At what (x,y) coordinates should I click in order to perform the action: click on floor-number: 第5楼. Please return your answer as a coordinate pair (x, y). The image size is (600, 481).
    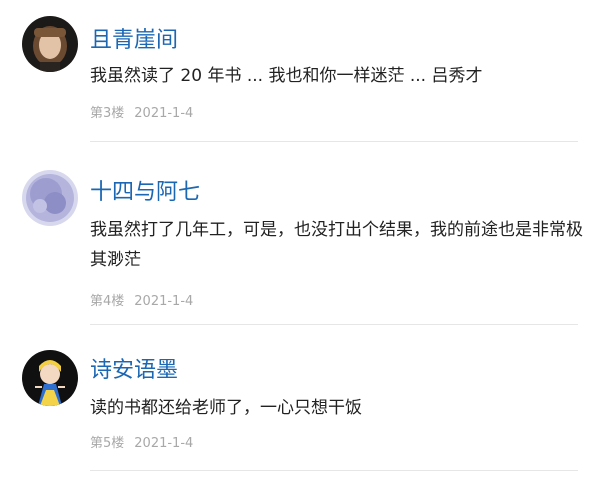
    Looking at the image, I should click on (107, 443).